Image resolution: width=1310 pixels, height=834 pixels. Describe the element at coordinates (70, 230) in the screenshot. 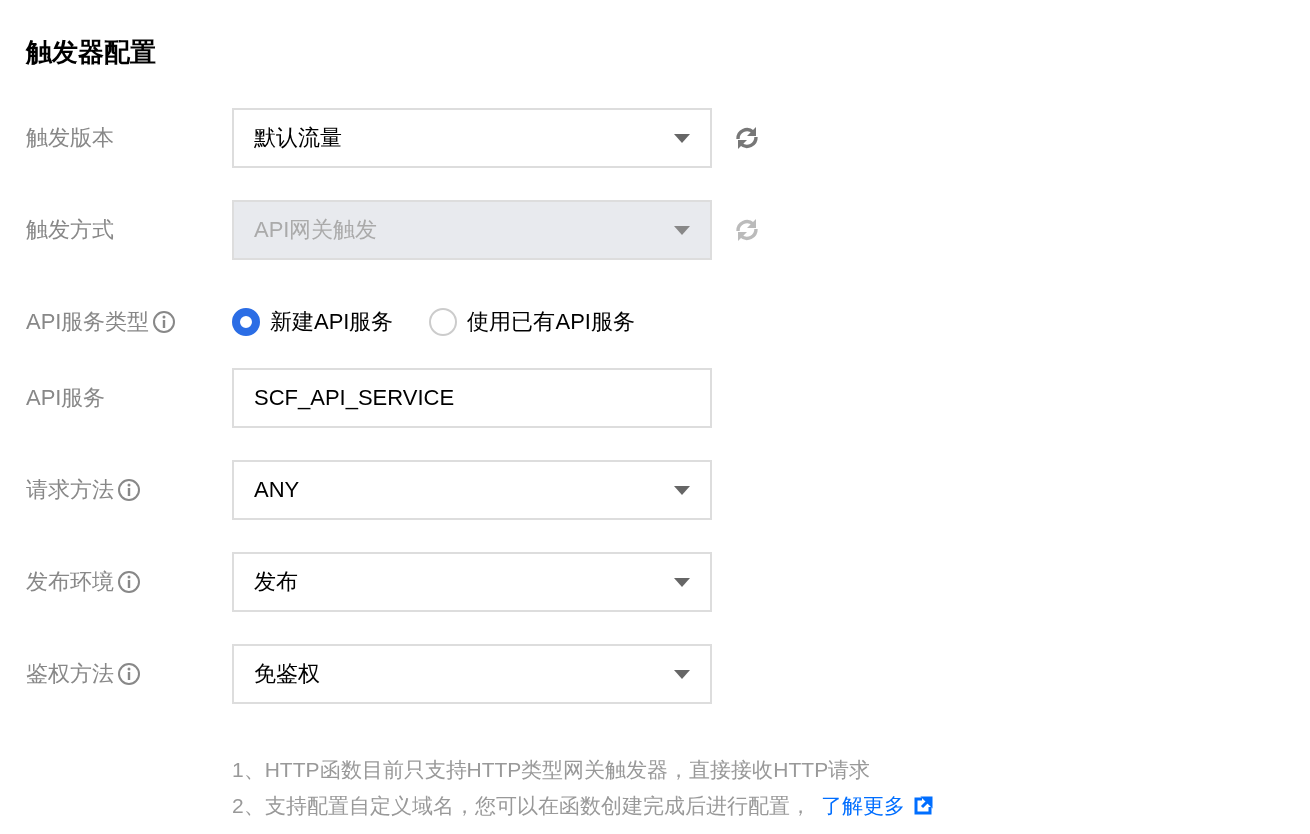

I see `field-label: 触发方式` at that location.